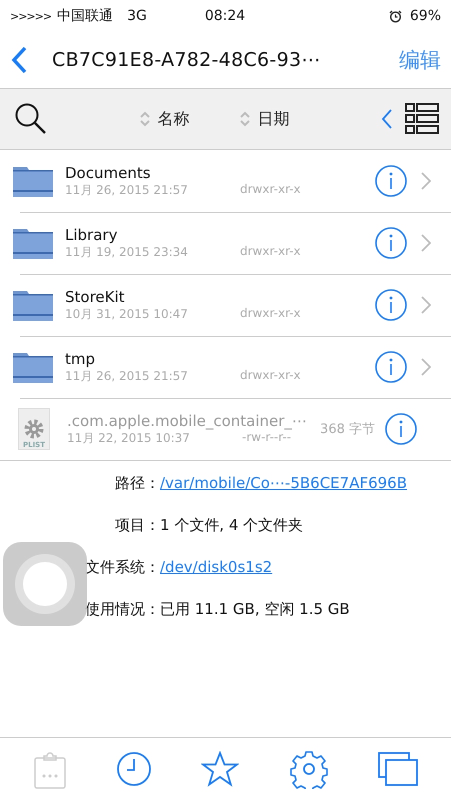 This screenshot has width=451, height=800. What do you see at coordinates (129, 438) in the screenshot?
I see `file-date: 11月 22, 2015 10:37` at bounding box center [129, 438].